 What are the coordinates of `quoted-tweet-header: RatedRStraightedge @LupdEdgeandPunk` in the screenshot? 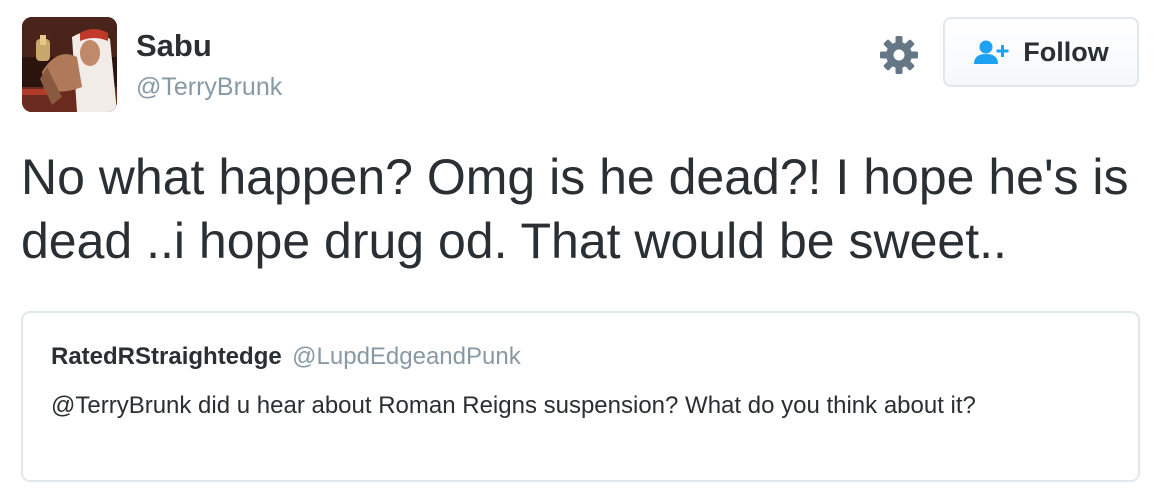 It's located at (286, 358).